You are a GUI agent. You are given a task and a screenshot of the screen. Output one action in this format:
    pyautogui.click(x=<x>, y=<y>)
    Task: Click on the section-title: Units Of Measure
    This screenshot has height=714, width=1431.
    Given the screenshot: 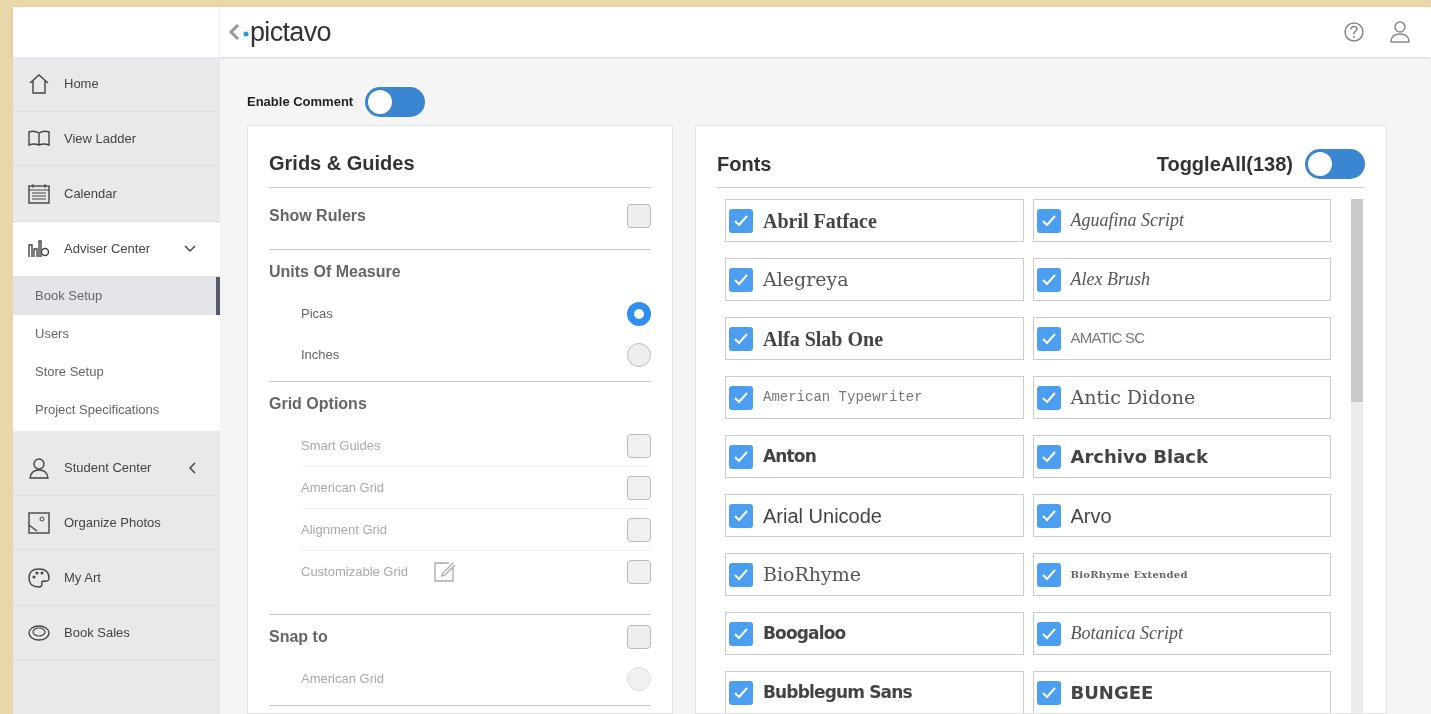 What is the action you would take?
    pyautogui.click(x=335, y=271)
    